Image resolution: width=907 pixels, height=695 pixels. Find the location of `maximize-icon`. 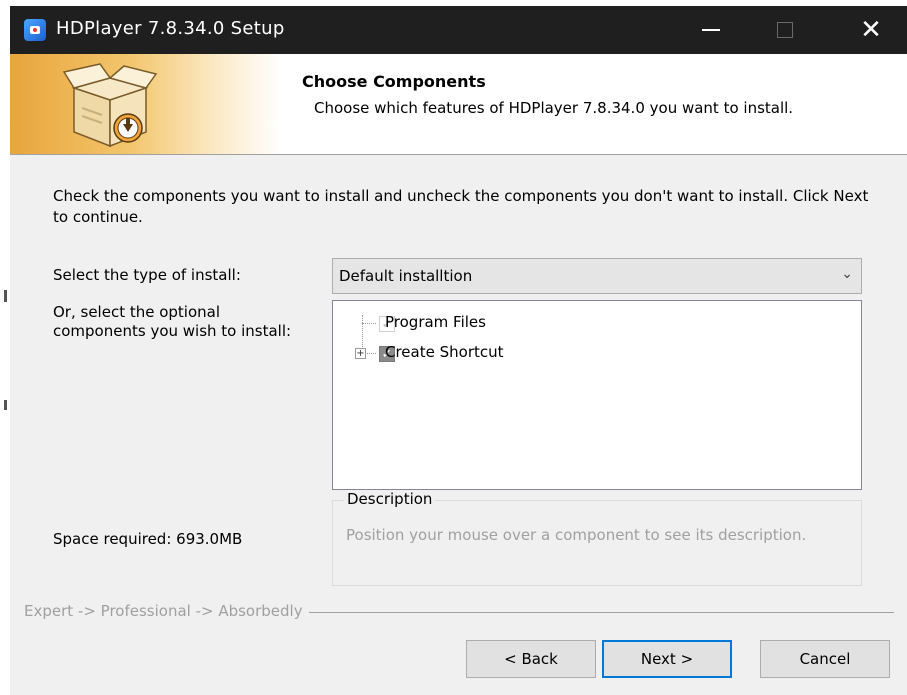

maximize-icon is located at coordinates (785, 30).